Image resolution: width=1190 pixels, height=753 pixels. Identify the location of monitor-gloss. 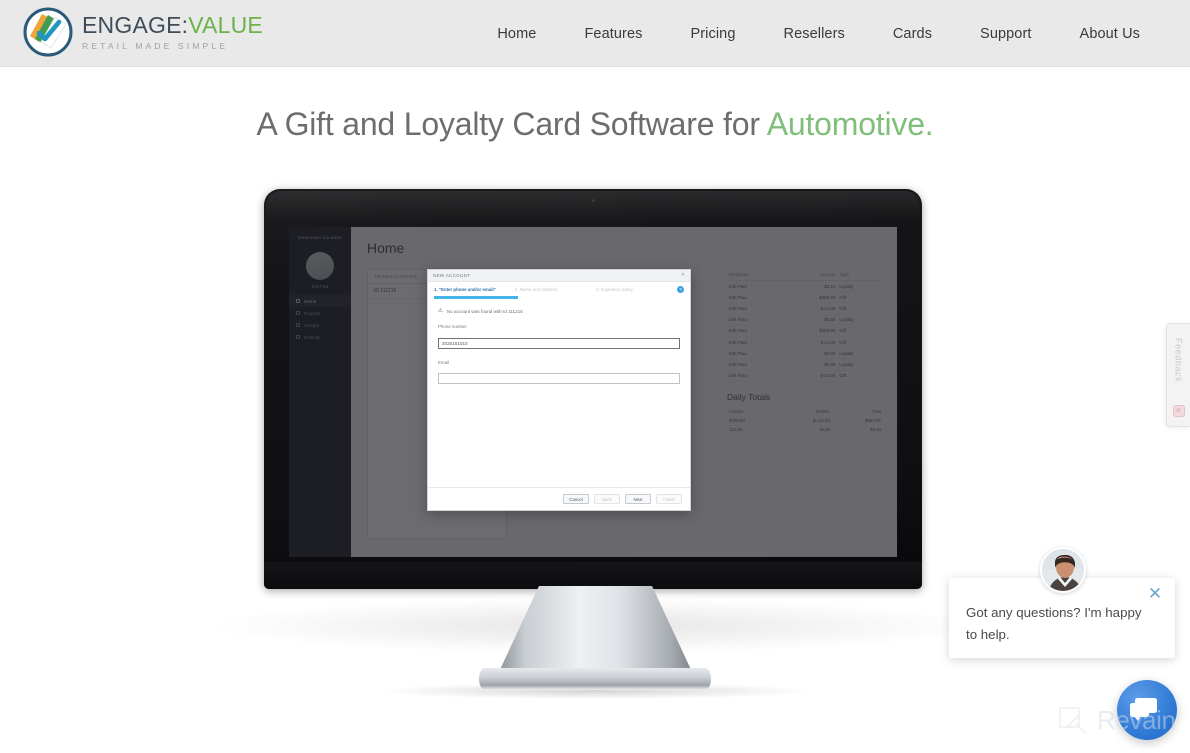
(593, 206).